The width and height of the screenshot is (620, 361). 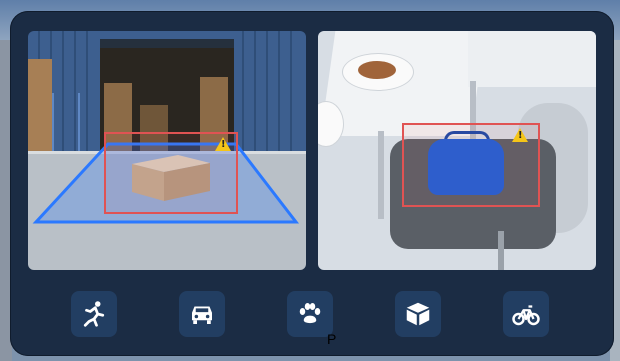 I want to click on bicycle-icon, so click(x=526, y=314).